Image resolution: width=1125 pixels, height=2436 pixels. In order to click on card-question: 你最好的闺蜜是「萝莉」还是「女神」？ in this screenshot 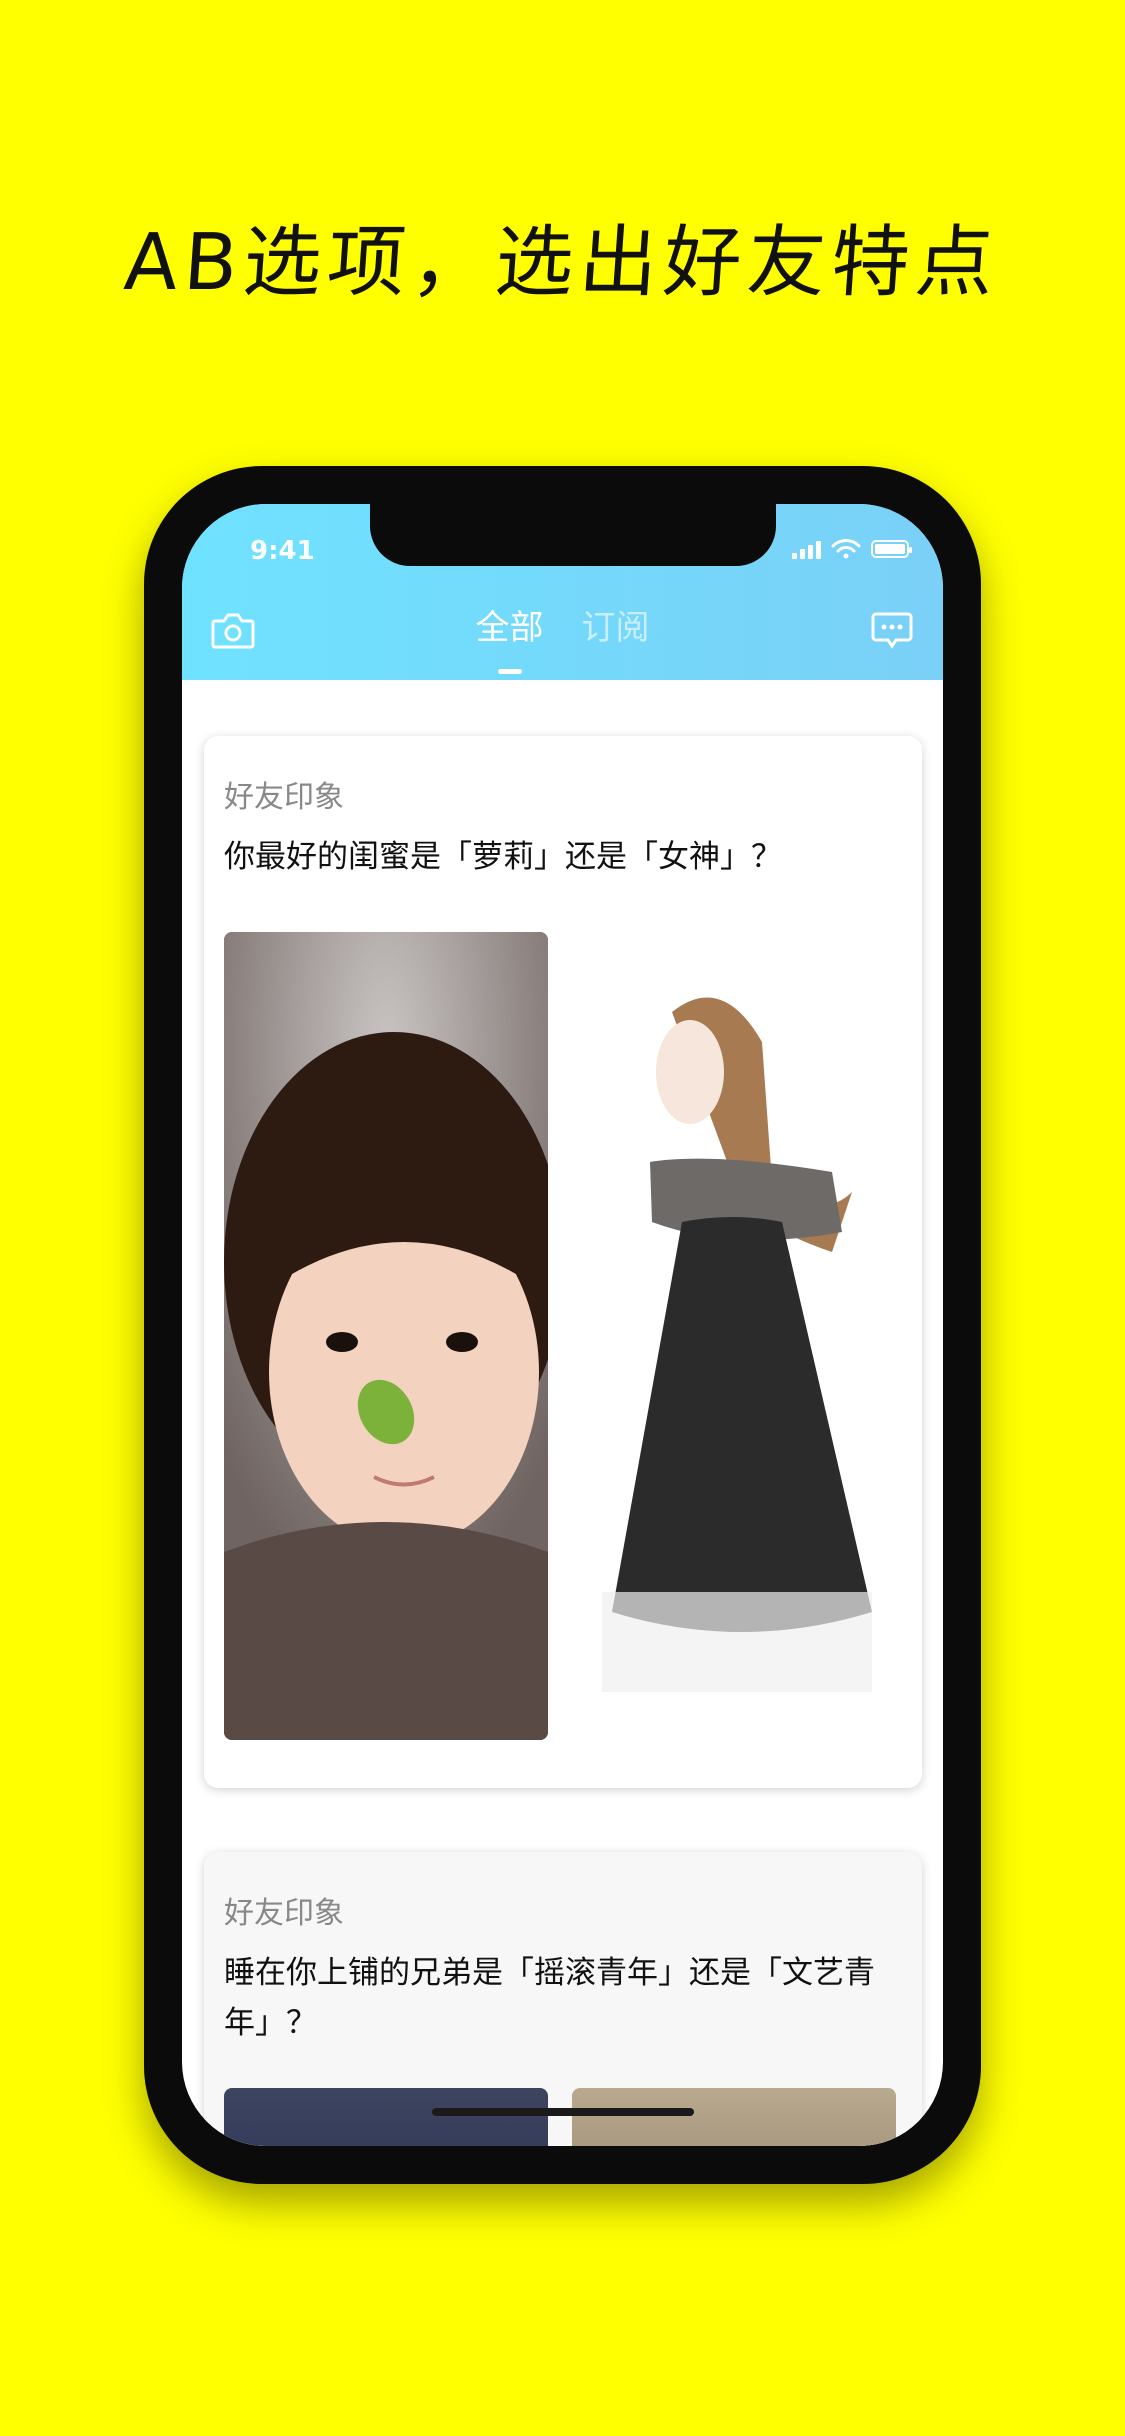, I will do `click(503, 857)`.